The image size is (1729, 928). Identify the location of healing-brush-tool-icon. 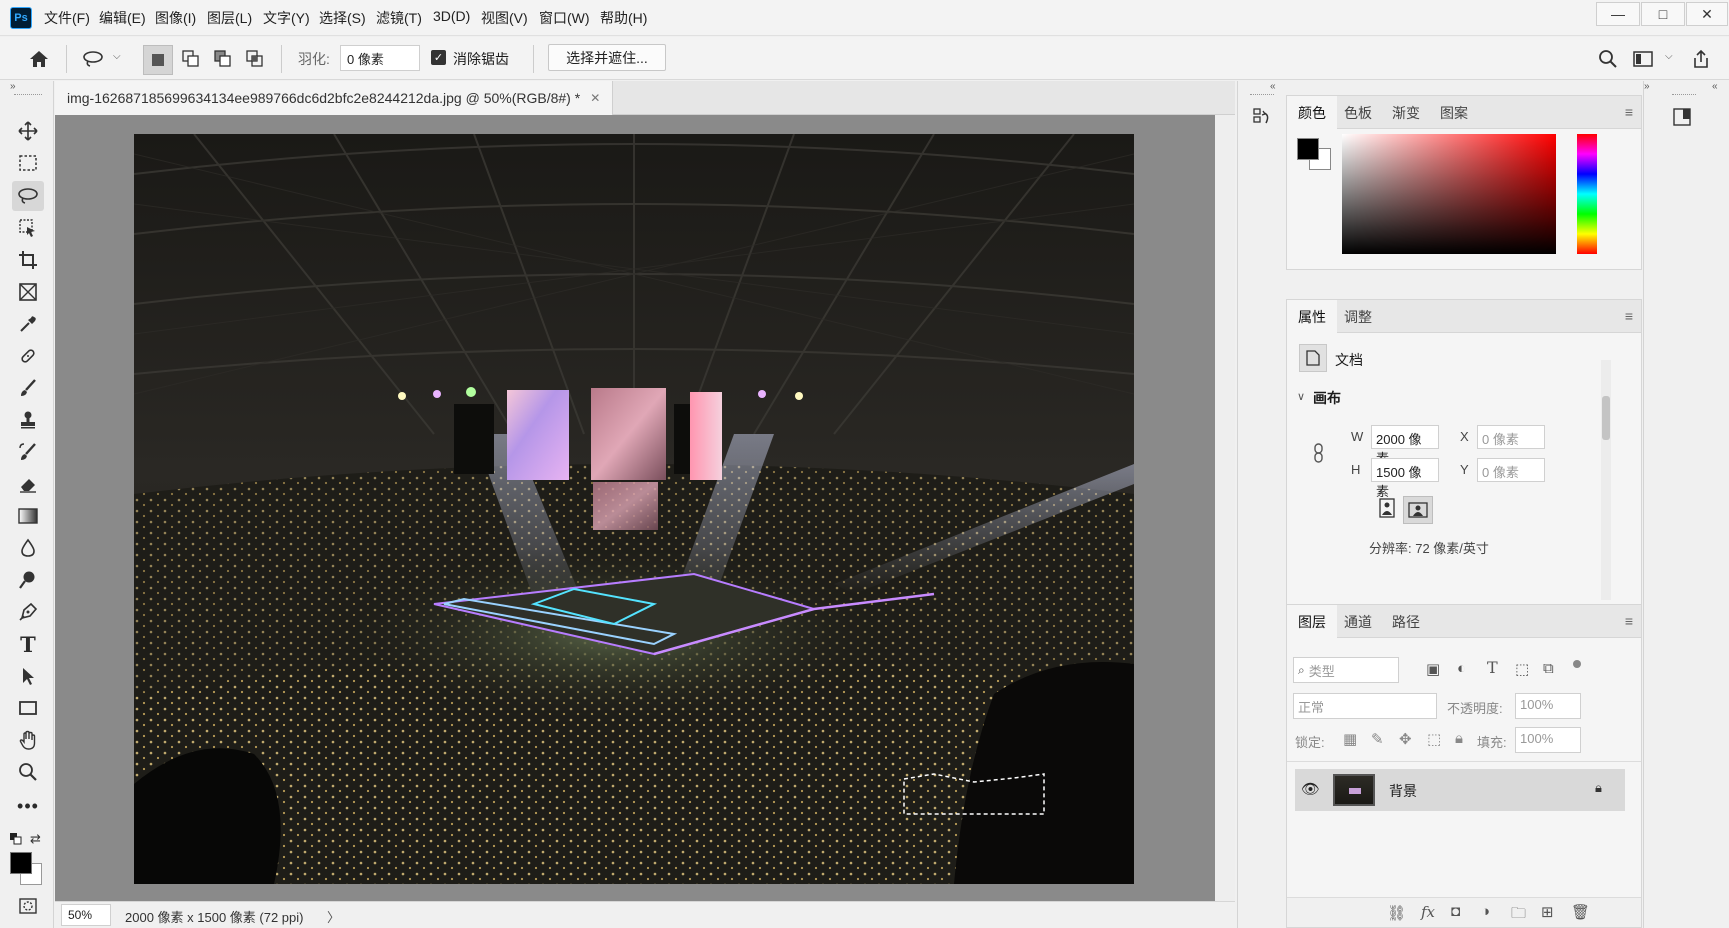
(28, 356).